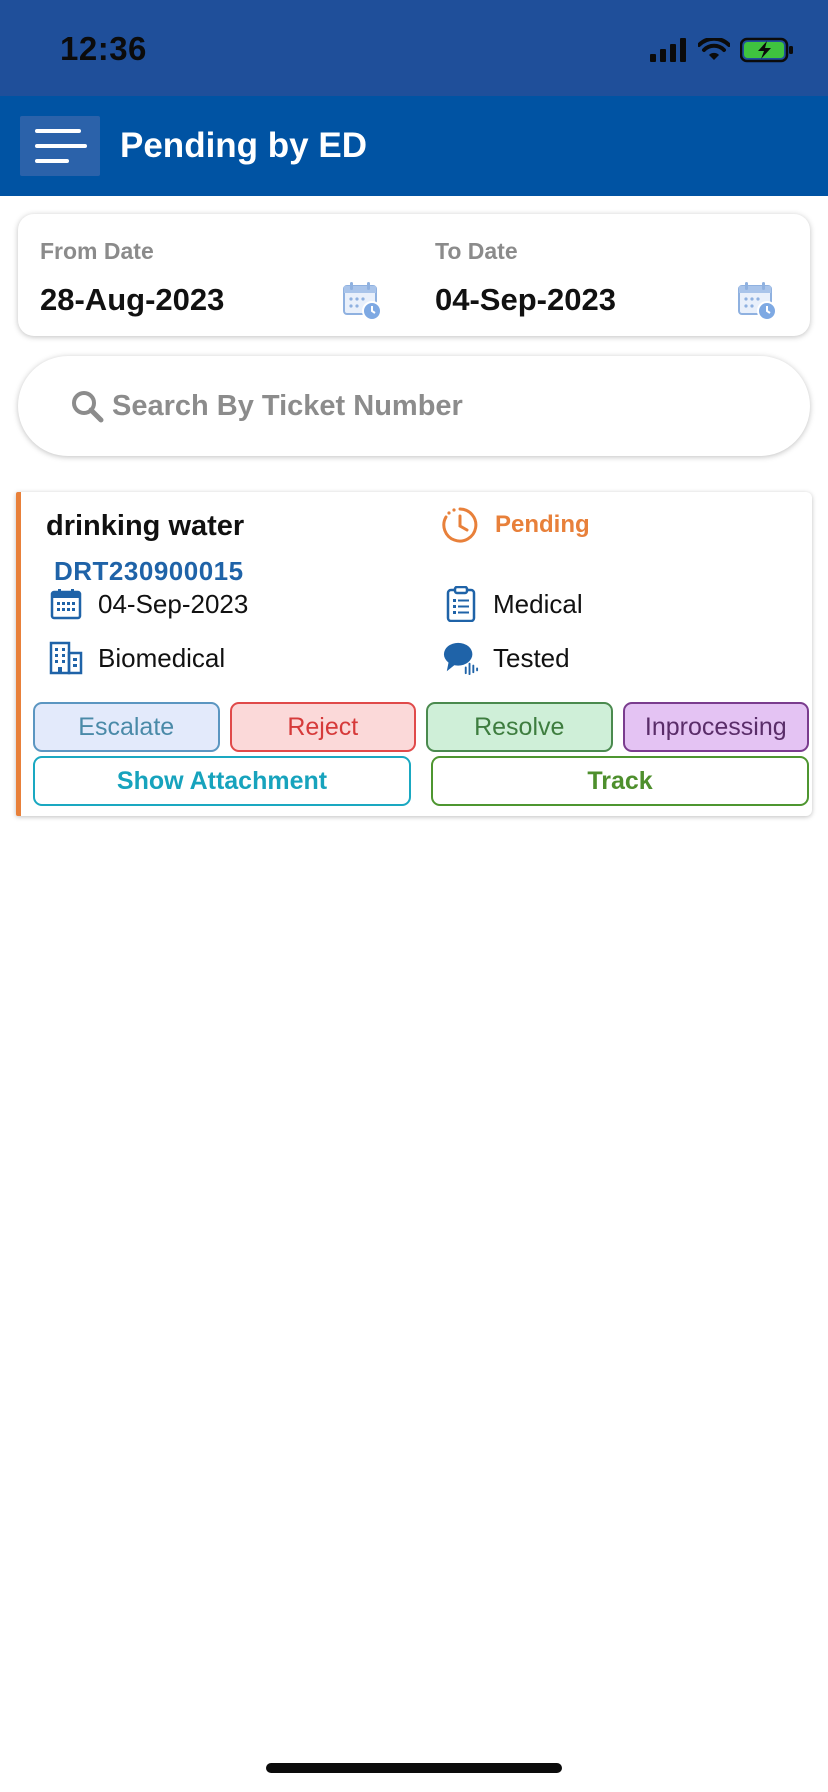 The image size is (828, 1792). What do you see at coordinates (668, 50) in the screenshot?
I see `signal-icon` at bounding box center [668, 50].